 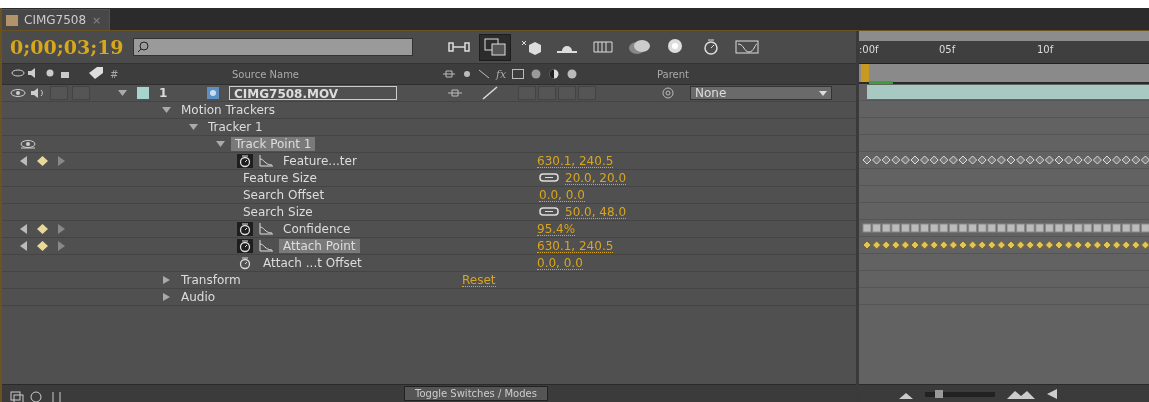 I want to click on switches-icon, so click(x=40, y=73).